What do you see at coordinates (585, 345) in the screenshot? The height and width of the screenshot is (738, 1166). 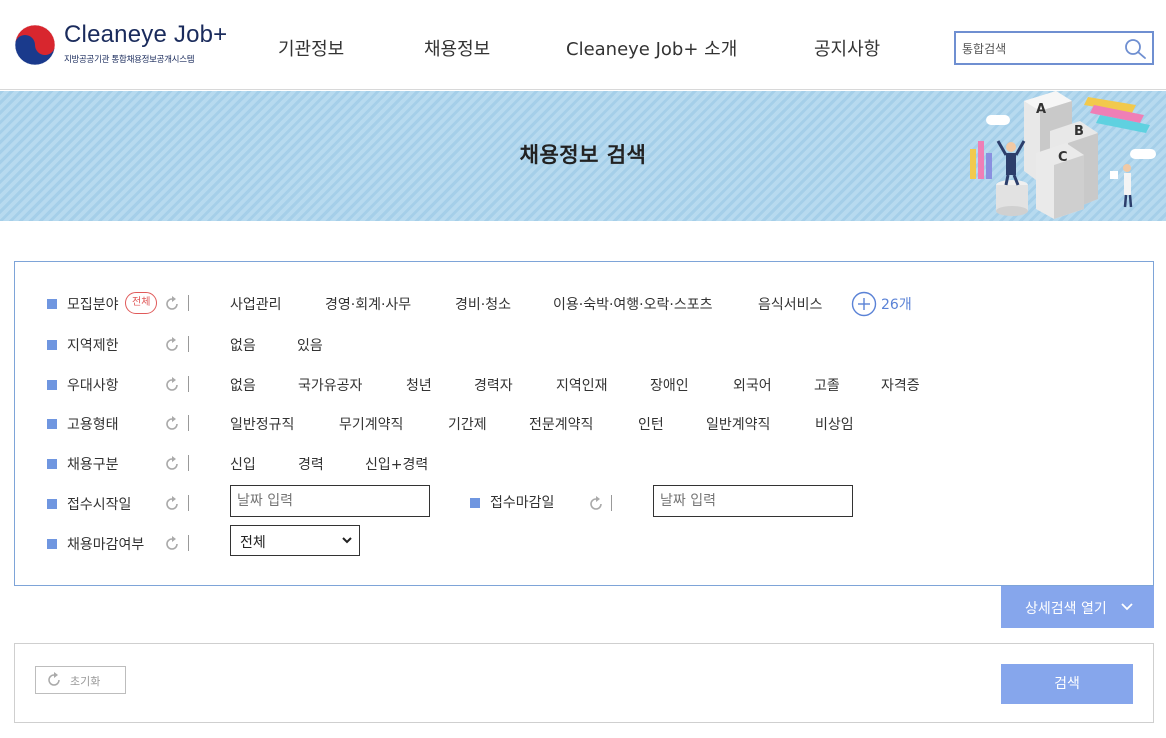 I see `filter-row-region: 지역제한 없음 있음` at bounding box center [585, 345].